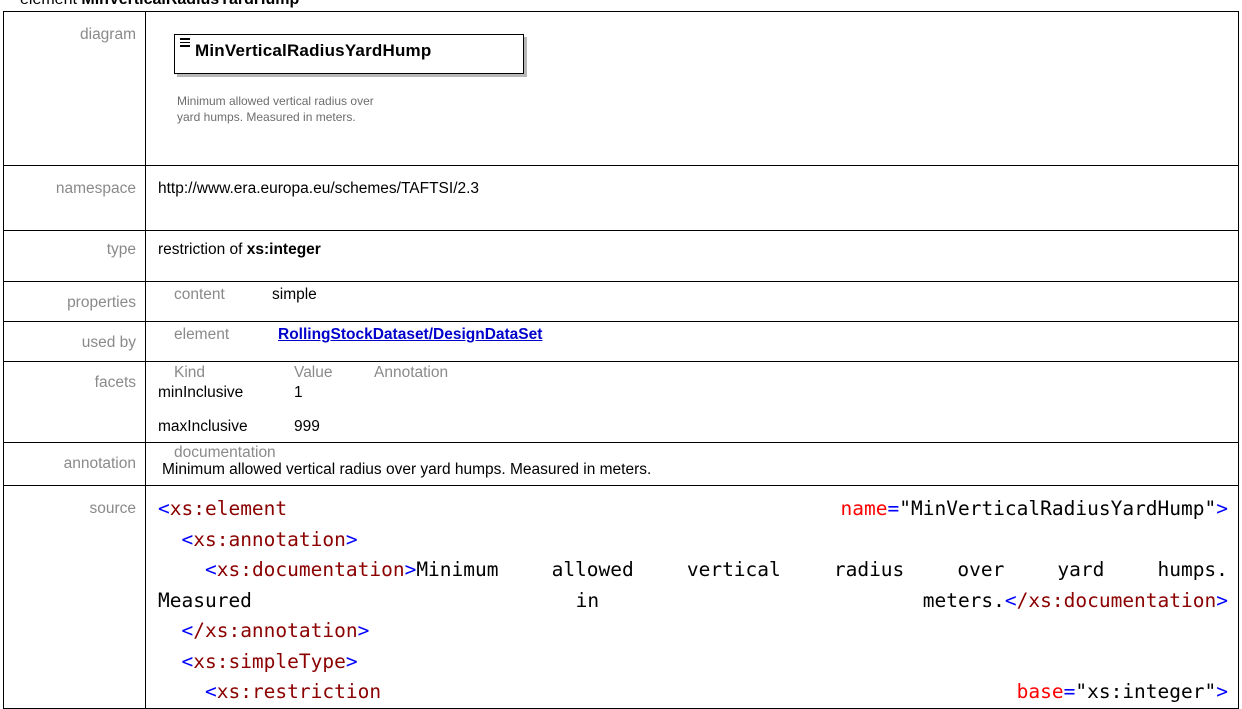  I want to click on source-word: Measured, so click(205, 600).